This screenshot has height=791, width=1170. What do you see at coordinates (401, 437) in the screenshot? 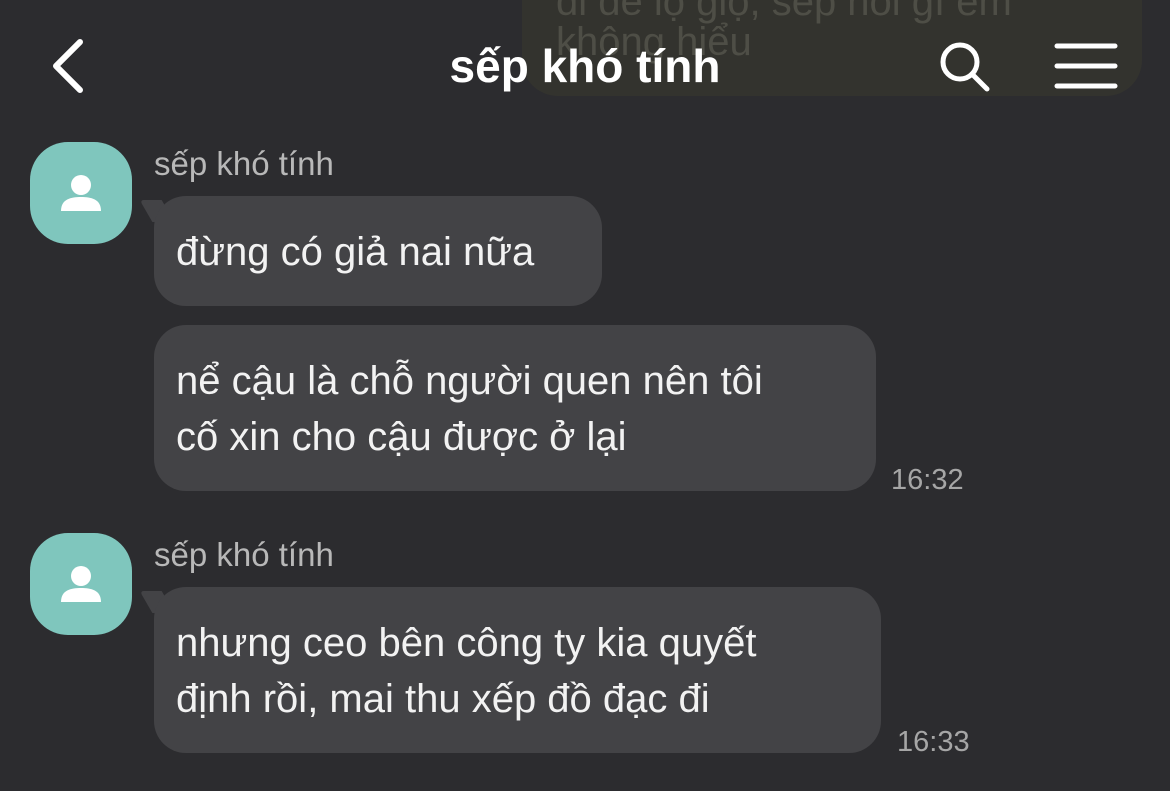
I see `message-text-line: cố xin cho cậu được ở lại` at bounding box center [401, 437].